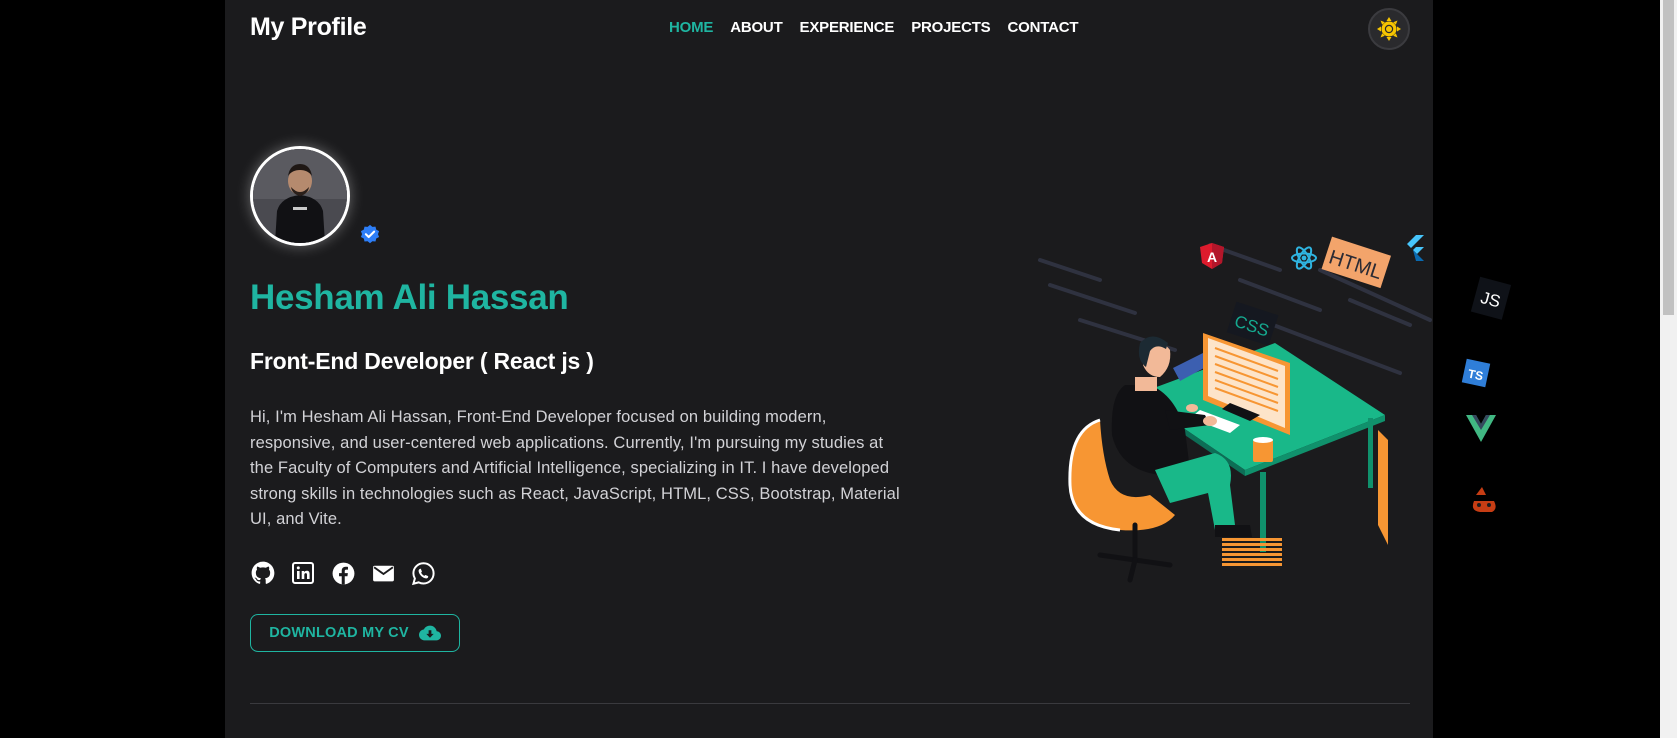 The height and width of the screenshot is (738, 1677). I want to click on whatsapp-icon, so click(423, 573).